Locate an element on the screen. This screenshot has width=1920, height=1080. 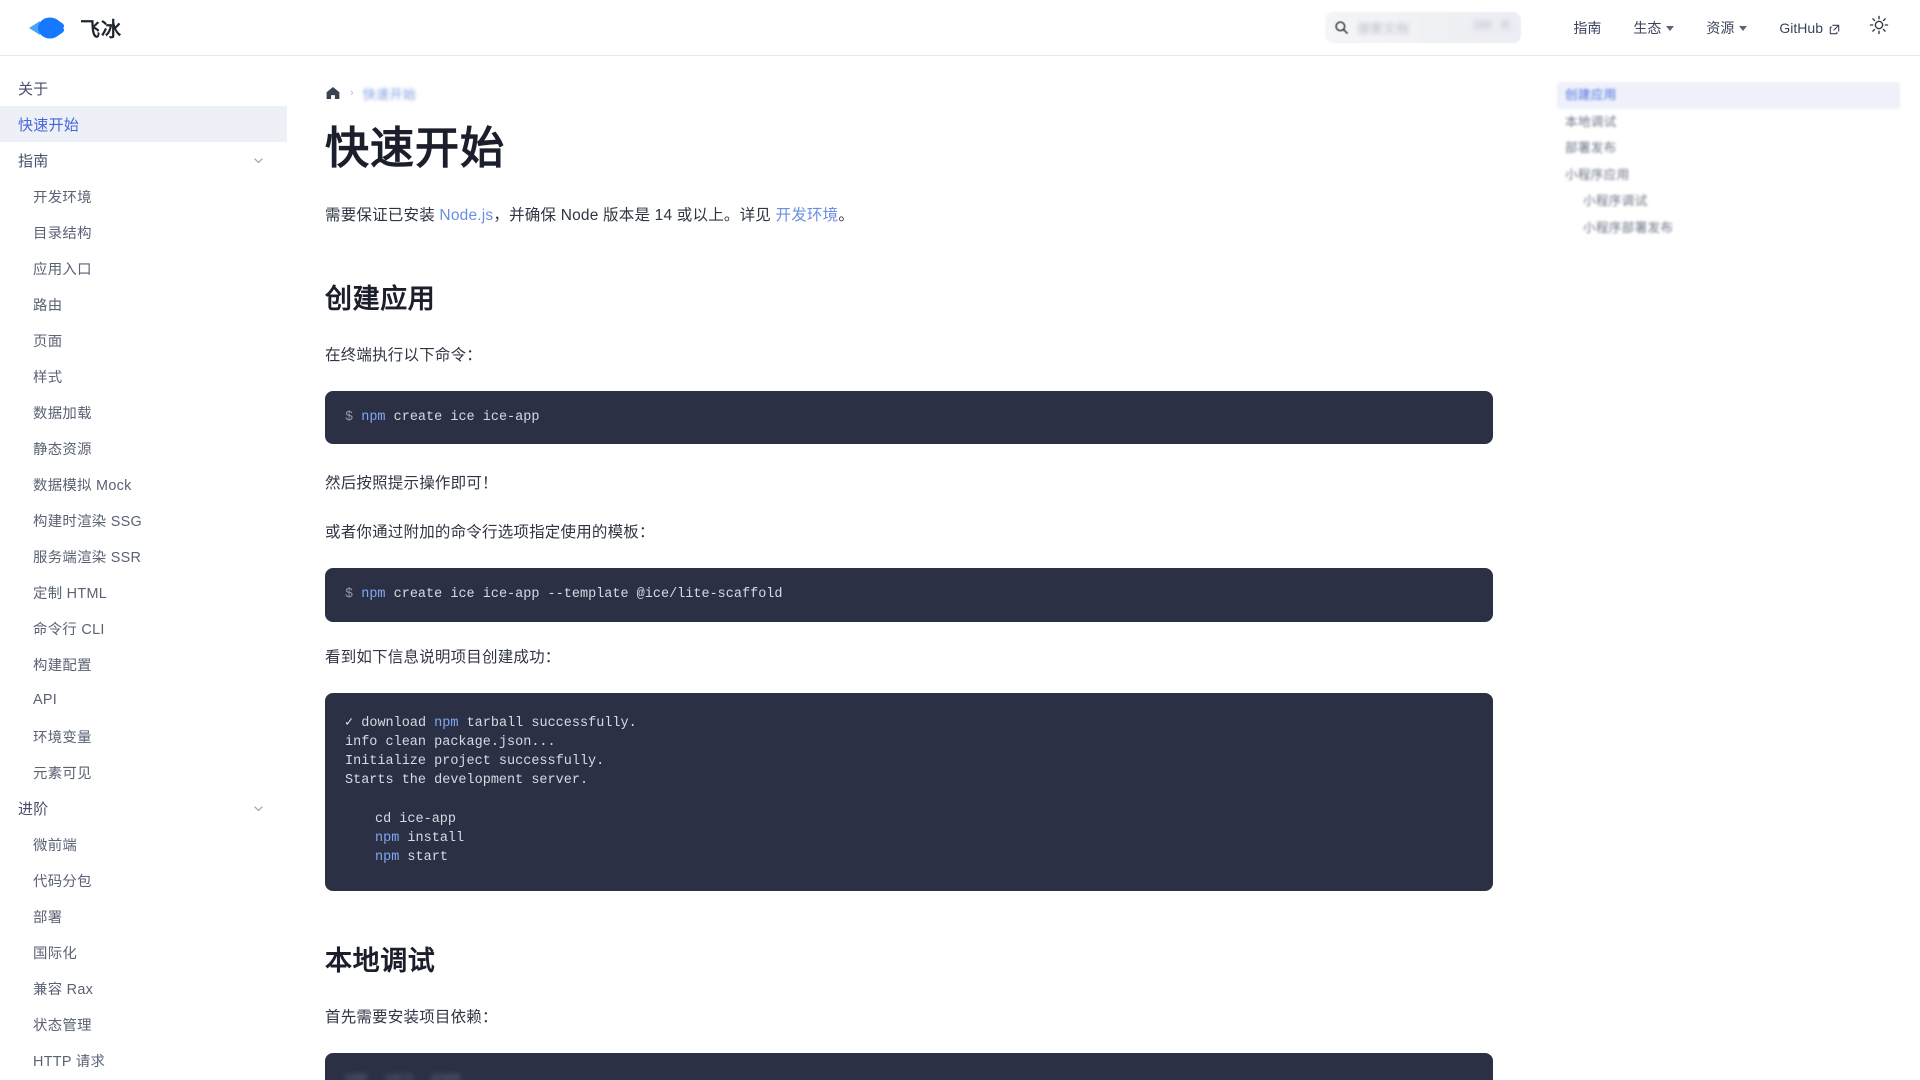
kbd-k: K is located at coordinates (1506, 25).